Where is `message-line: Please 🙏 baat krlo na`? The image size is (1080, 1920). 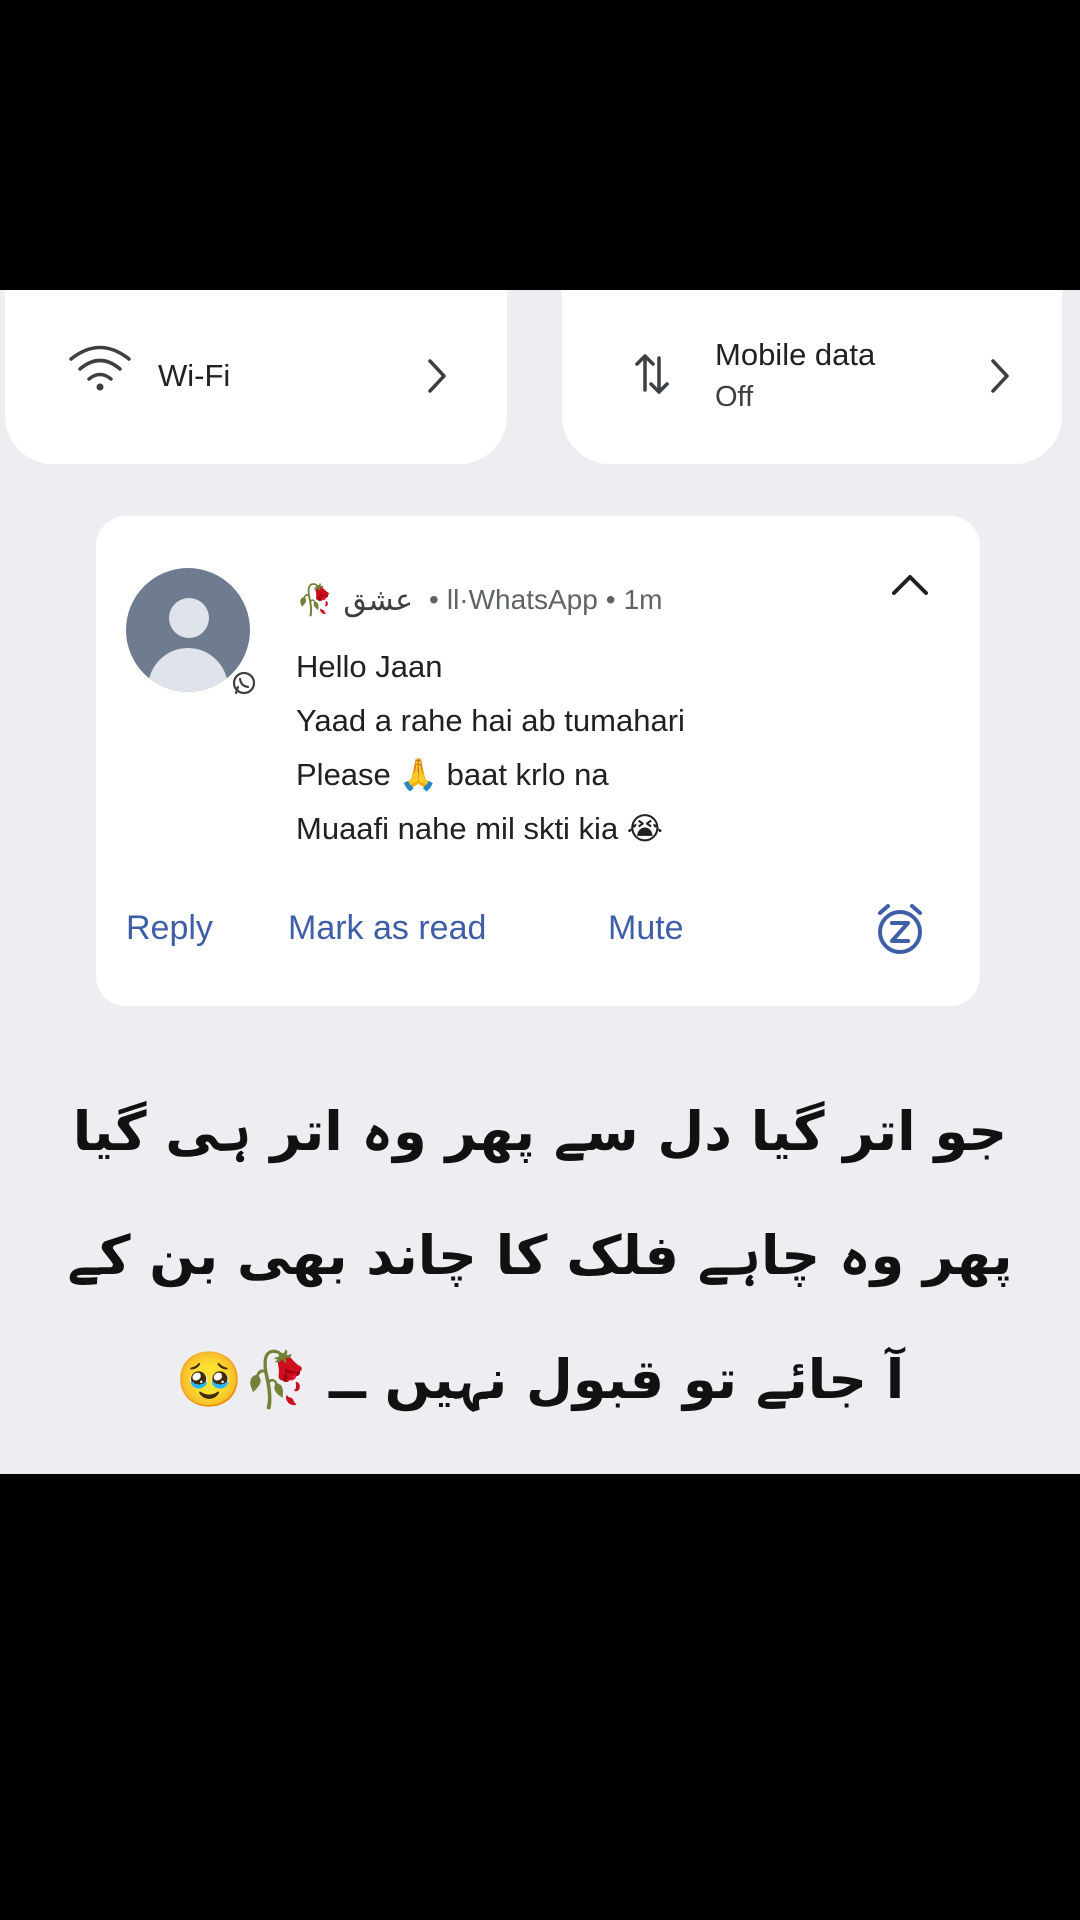 message-line: Please 🙏 baat krlo na is located at coordinates (452, 774).